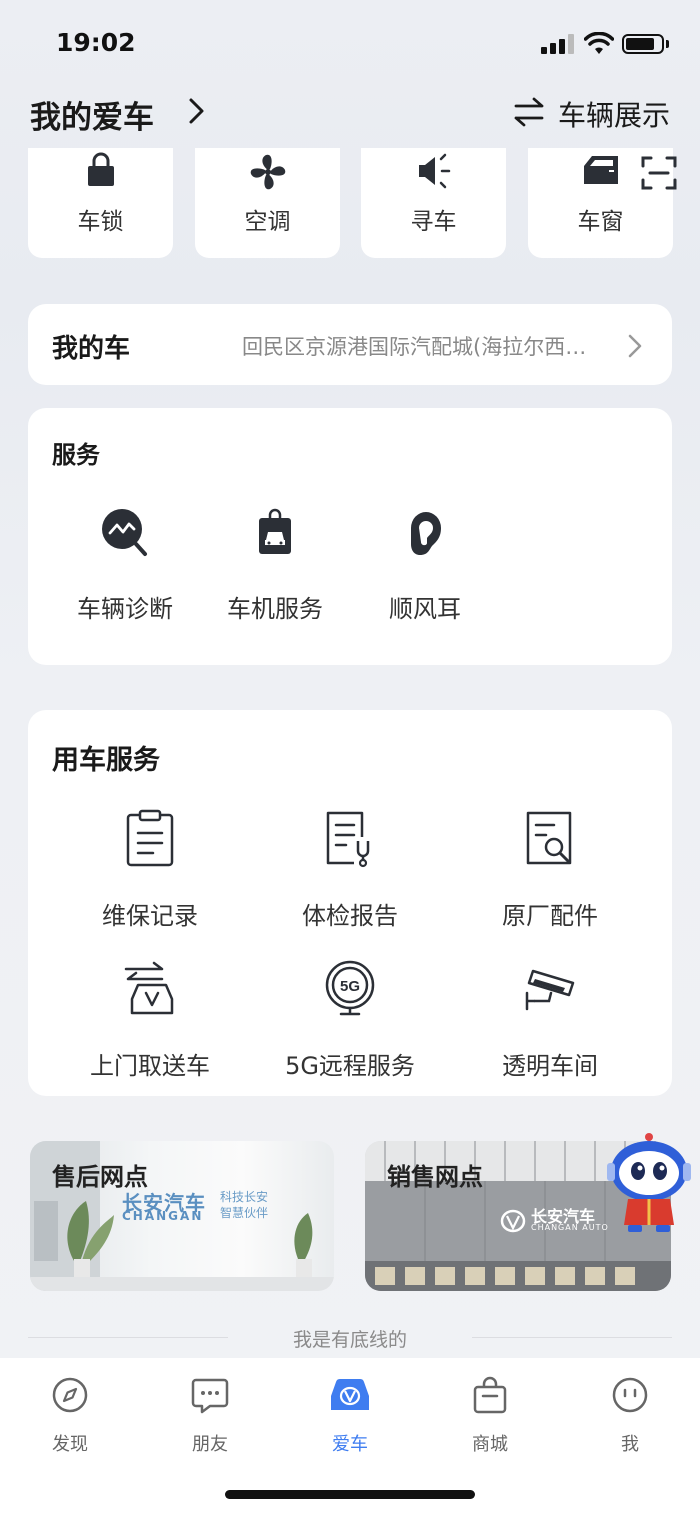 This screenshot has width=700, height=1514. I want to click on quick-control-label: 车窗, so click(600, 222).